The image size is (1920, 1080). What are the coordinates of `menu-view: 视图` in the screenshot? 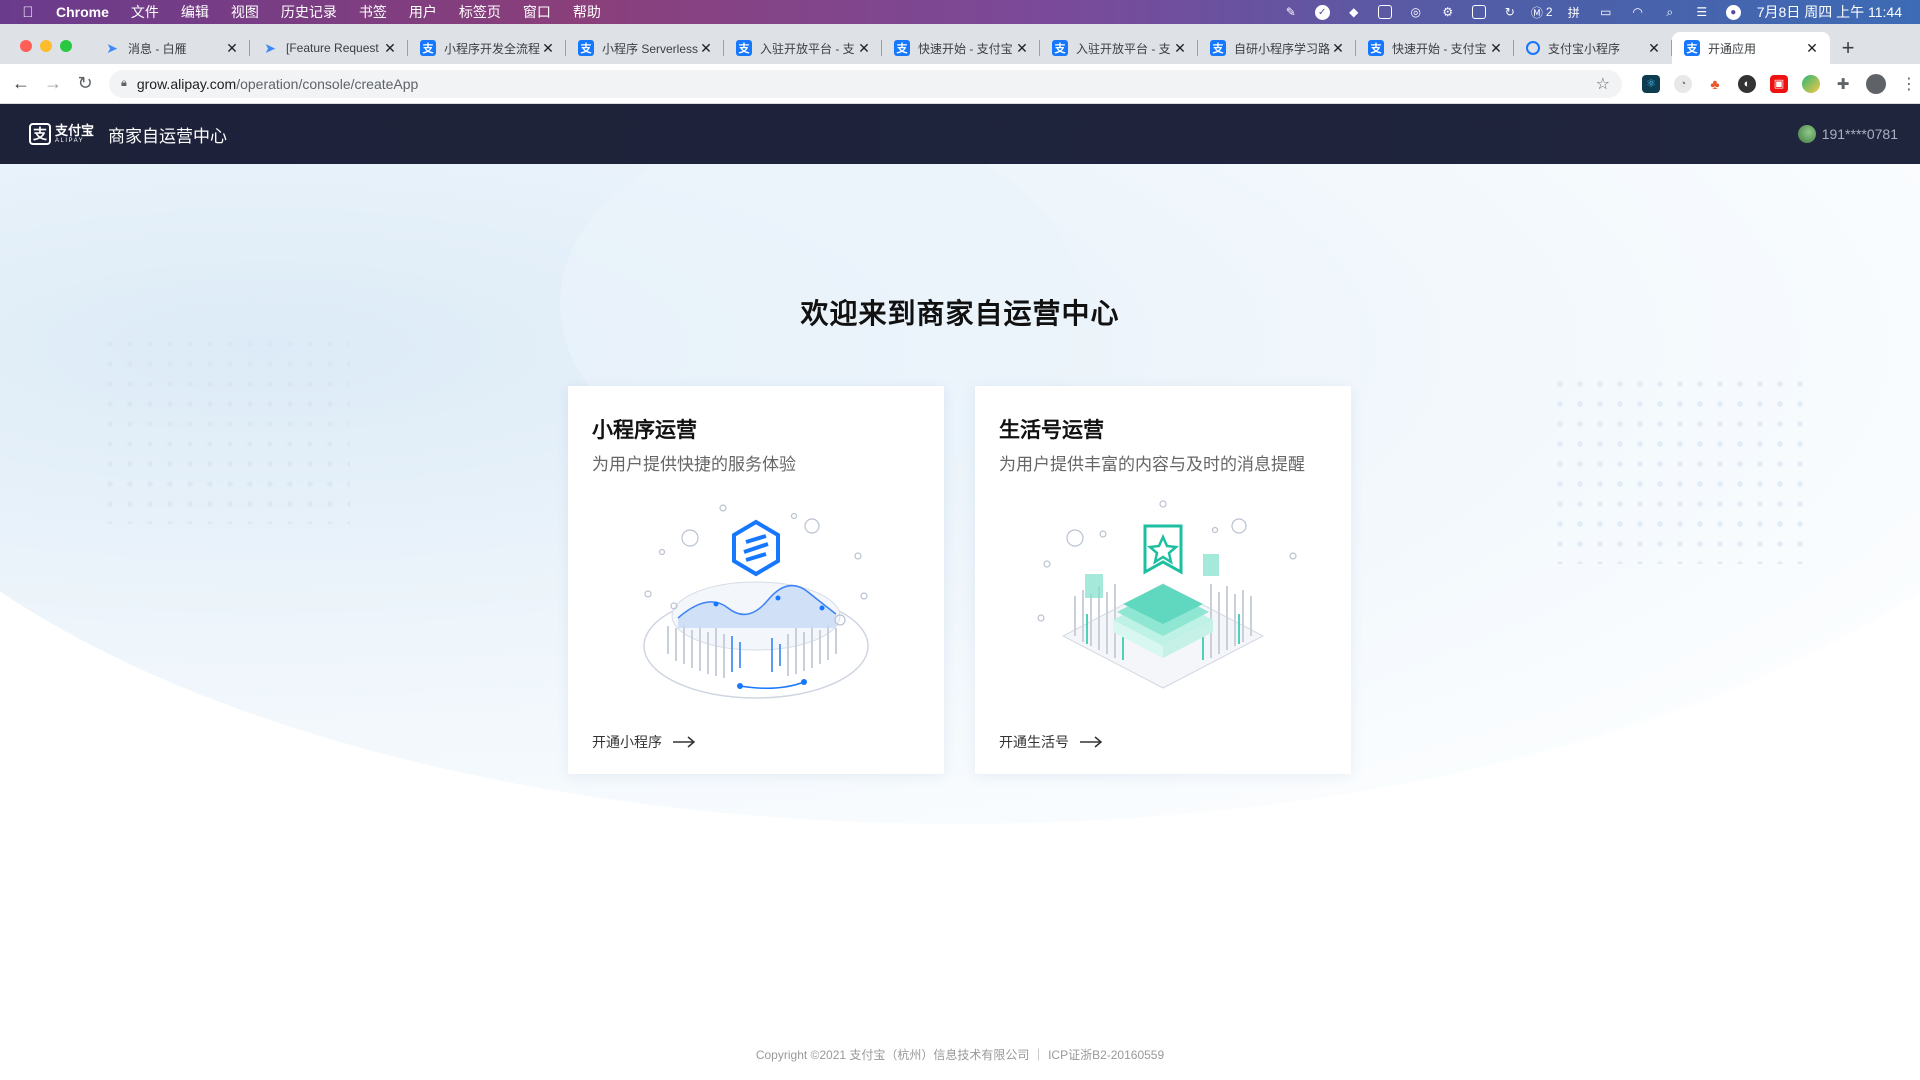 It's located at (245, 12).